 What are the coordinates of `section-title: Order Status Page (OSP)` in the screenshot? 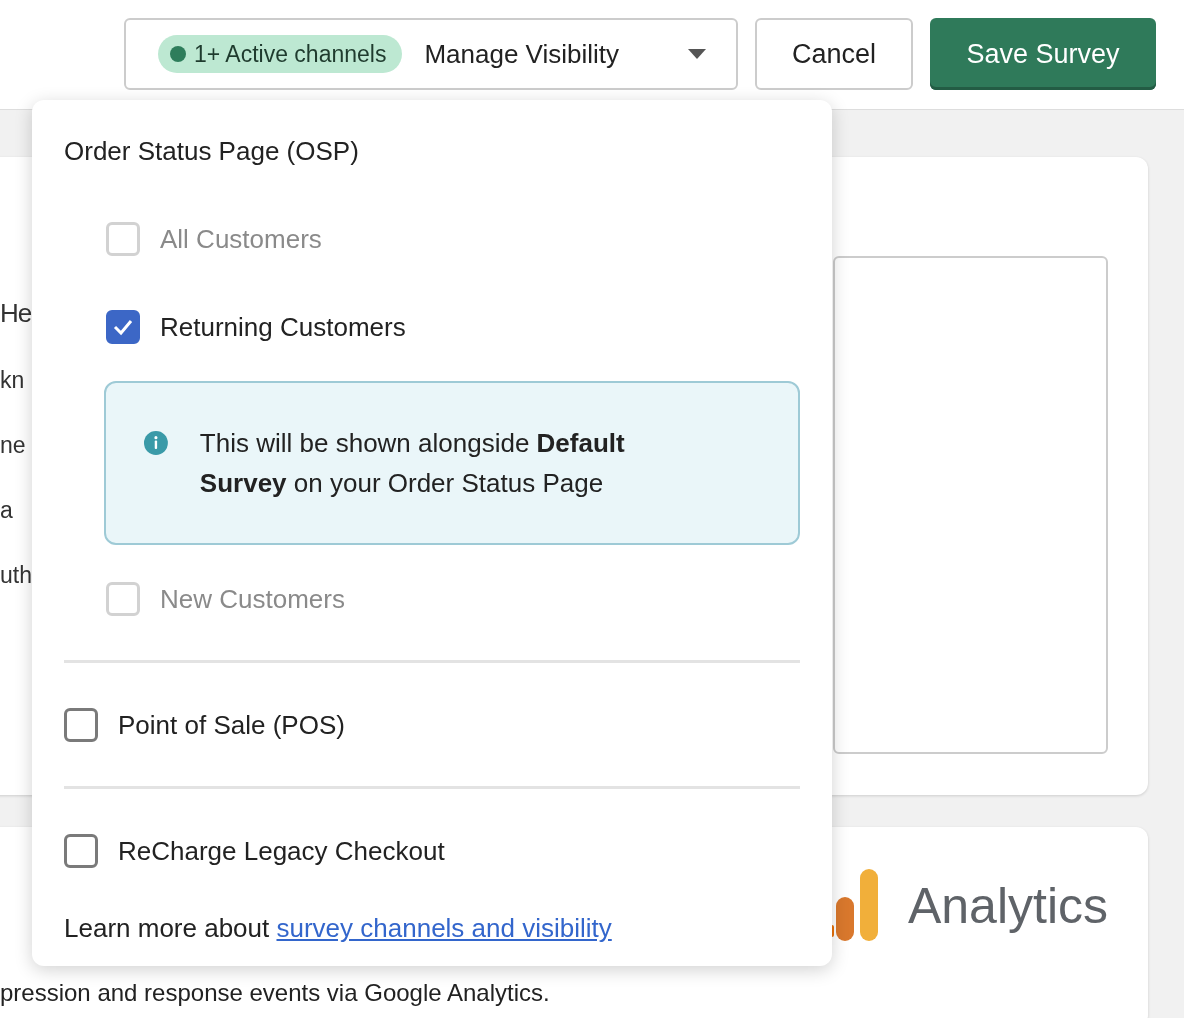 It's located at (212, 151).